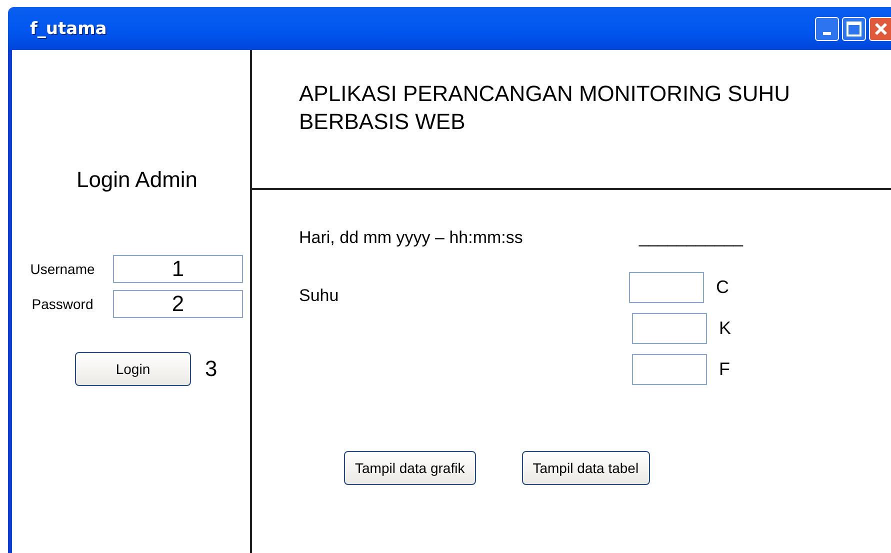  Describe the element at coordinates (137, 180) in the screenshot. I see `login-heading: Login Admin` at that location.